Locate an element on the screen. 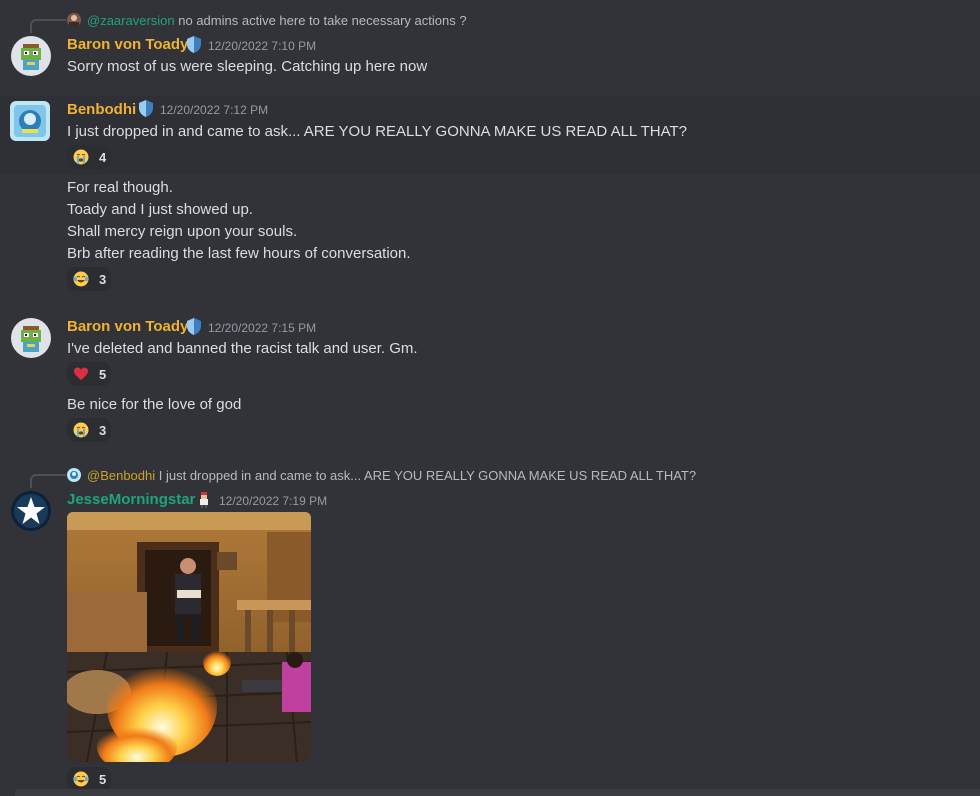 This screenshot has height=796, width=980. message-text: Shall mercy reign upon your souls. is located at coordinates (182, 231).